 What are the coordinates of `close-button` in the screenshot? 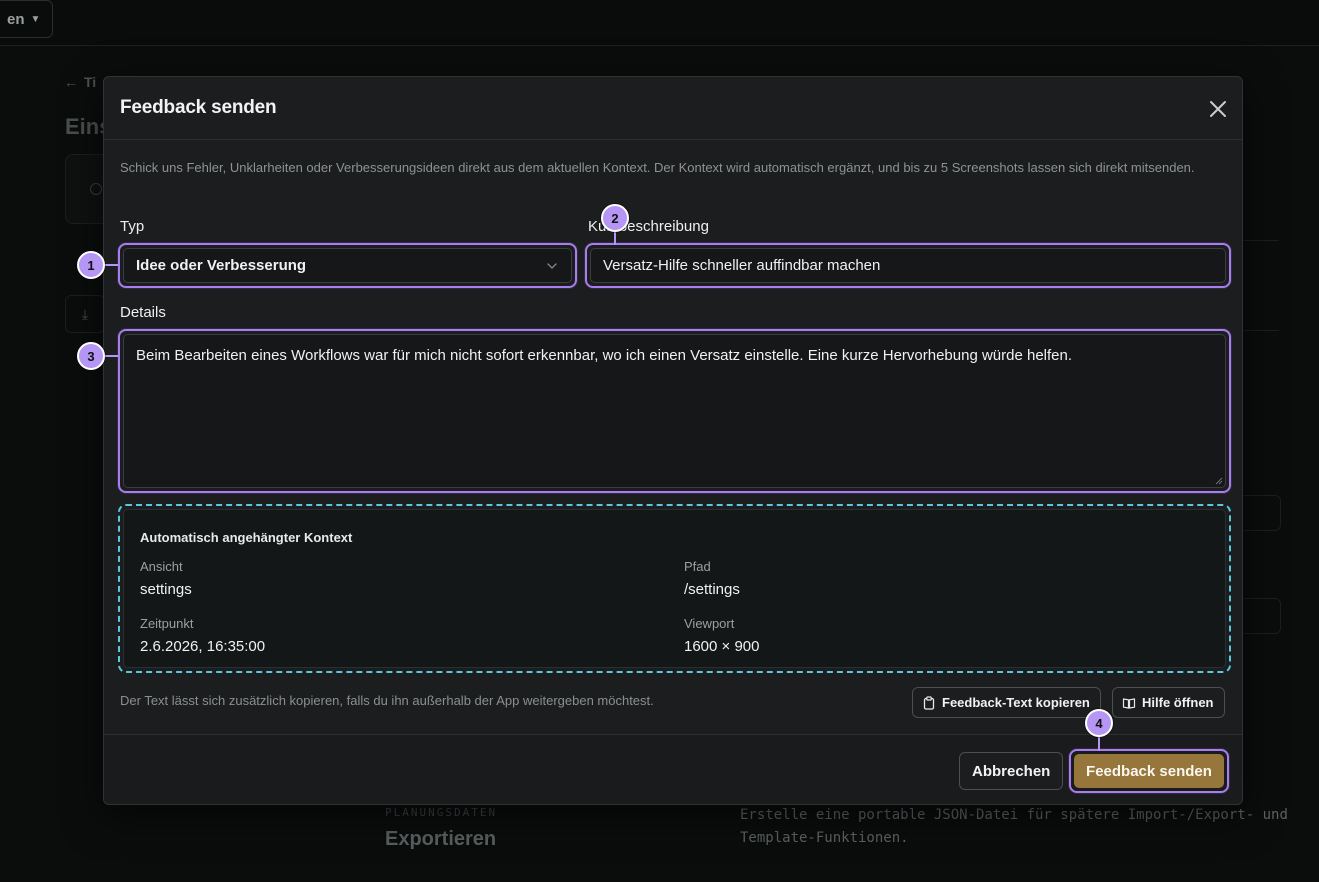 It's located at (1218, 109).